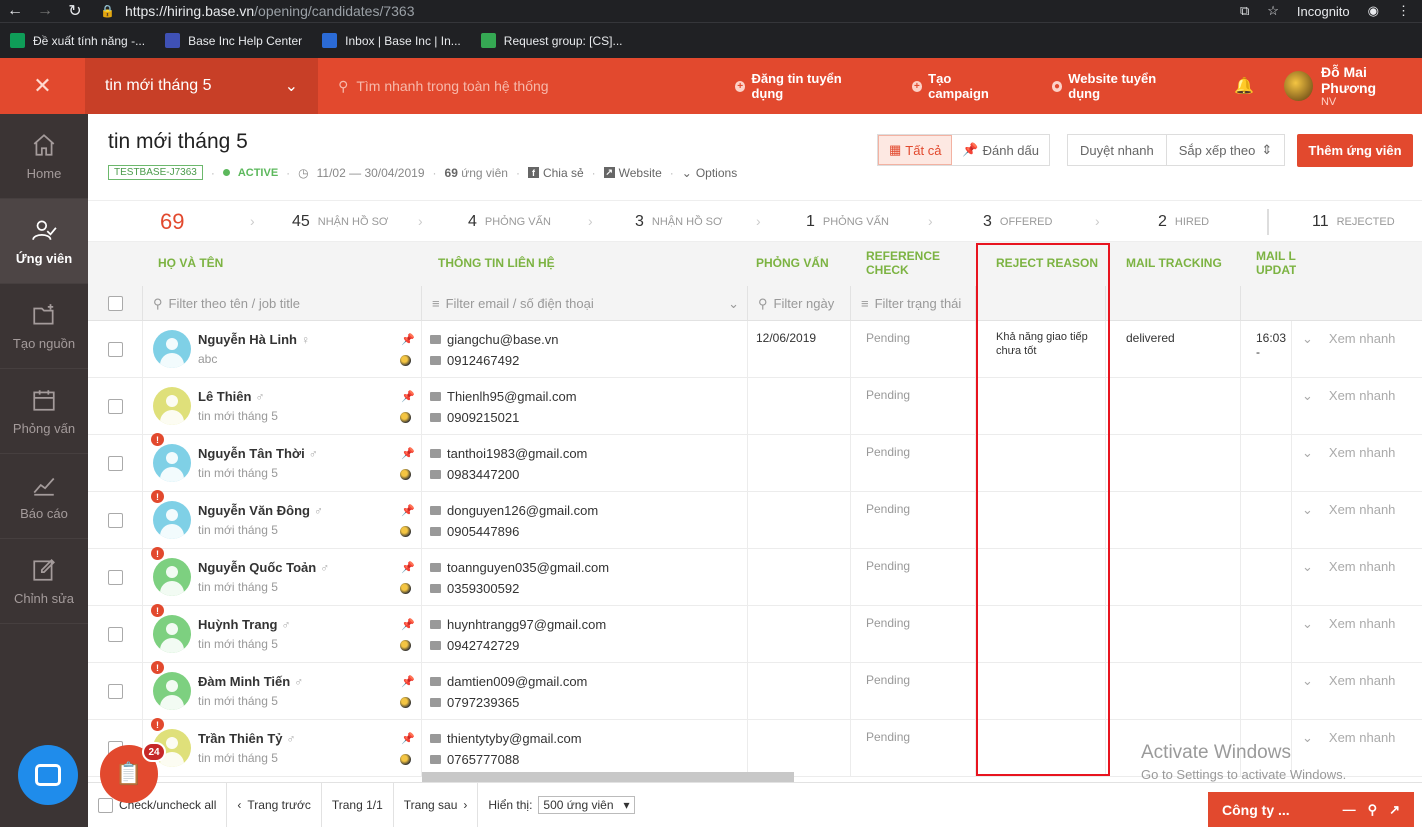 This screenshot has width=1422, height=827. What do you see at coordinates (847, 222) in the screenshot?
I see `pipeline-stage: 1 PHỎNG VẤN` at bounding box center [847, 222].